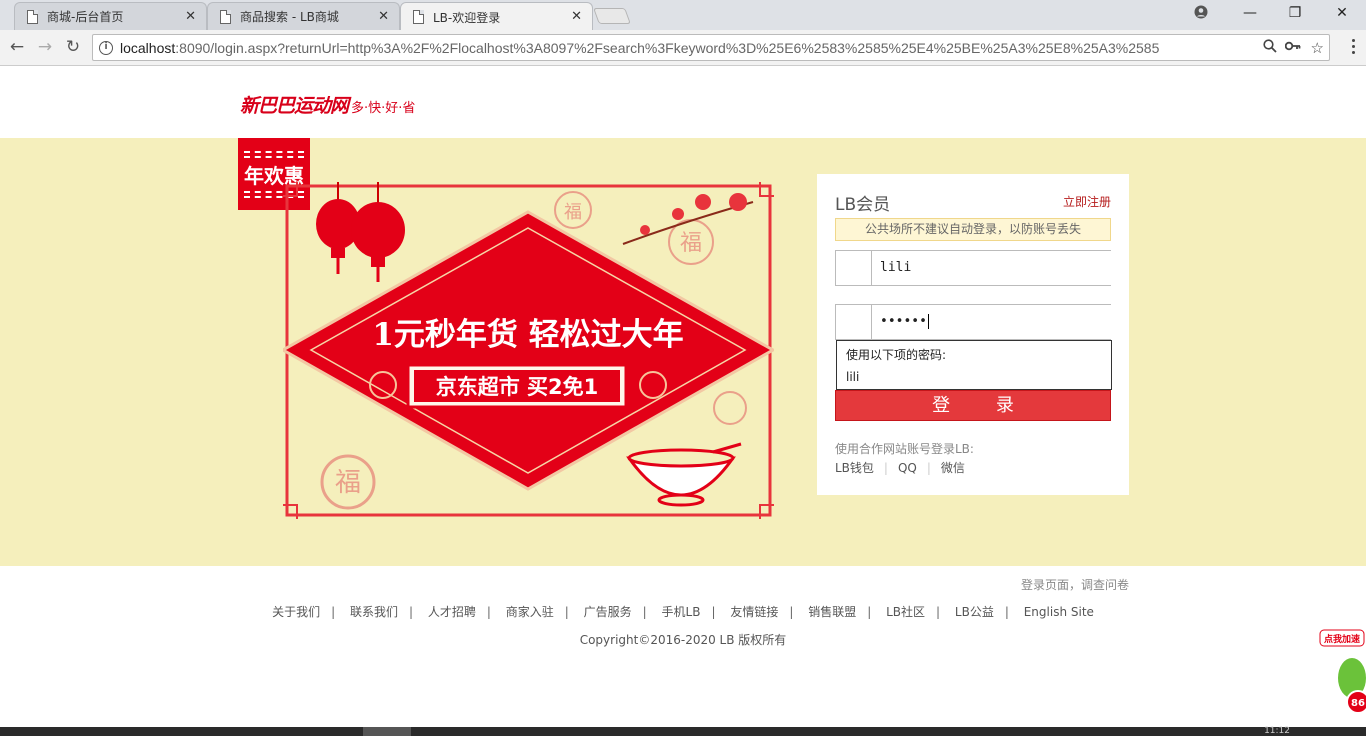  What do you see at coordinates (730, 408) in the screenshot?
I see `fu-seal` at bounding box center [730, 408].